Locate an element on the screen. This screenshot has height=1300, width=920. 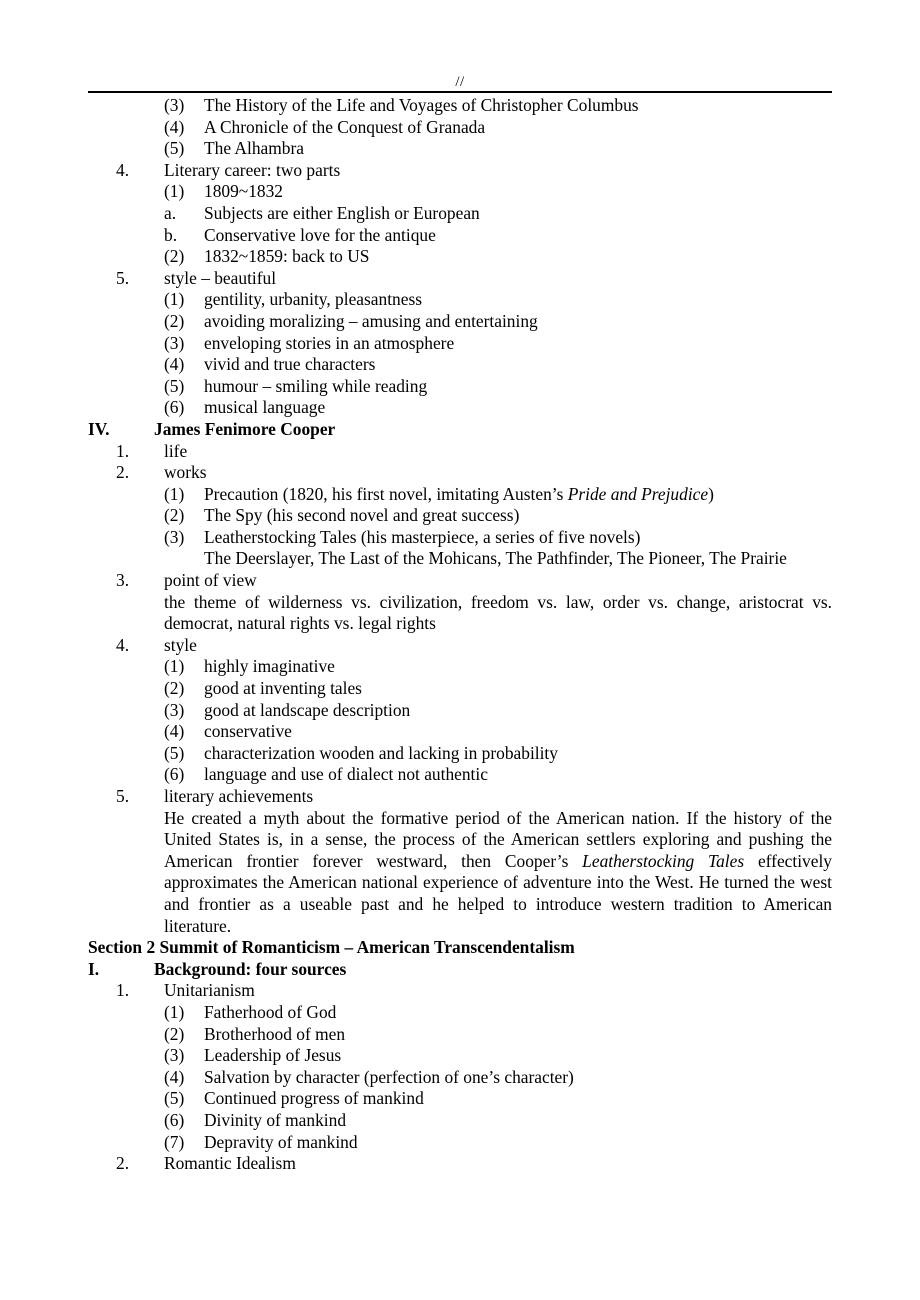
list-item: (1) gentility, urbanity, pleasantness is located at coordinates (460, 300).